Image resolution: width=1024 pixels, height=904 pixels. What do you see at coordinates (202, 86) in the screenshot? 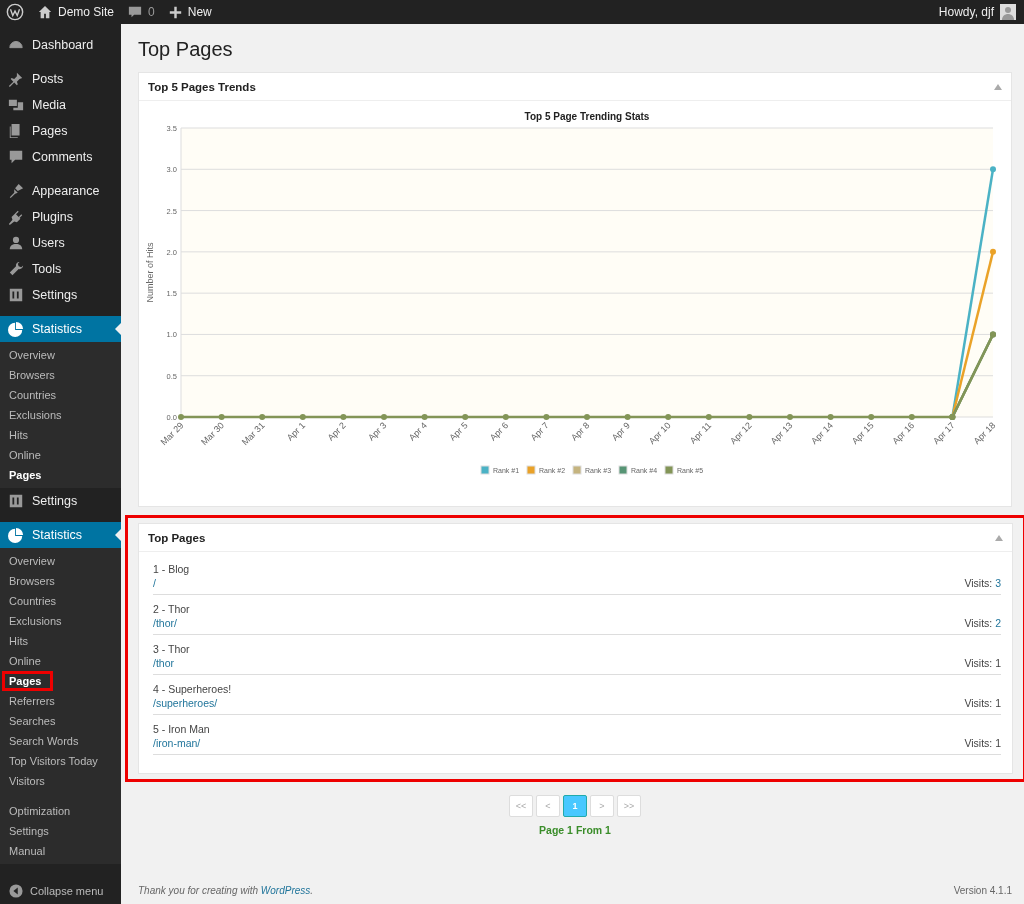
I see `panel-title: Top 5 Pages Trends` at bounding box center [202, 86].